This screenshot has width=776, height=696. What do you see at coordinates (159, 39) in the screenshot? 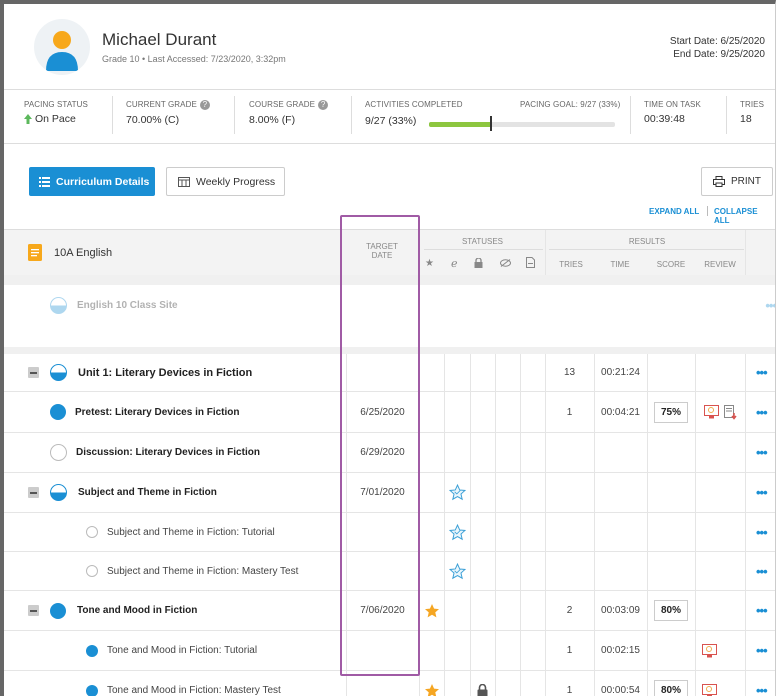
I see `student-name: Michael Durant` at bounding box center [159, 39].